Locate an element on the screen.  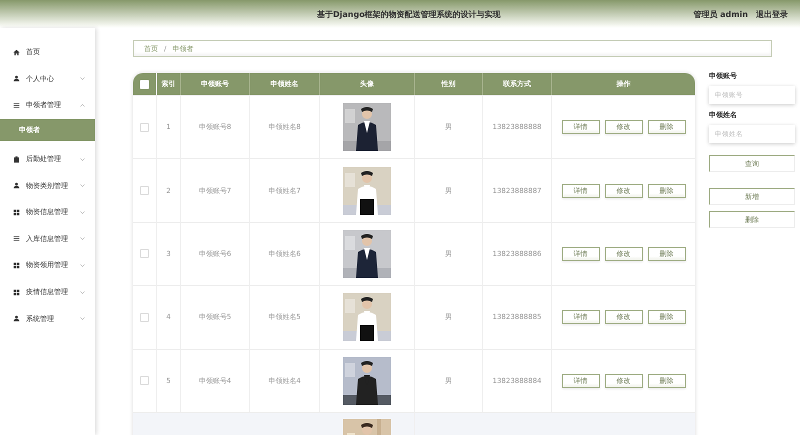
home-icon is located at coordinates (16, 52).